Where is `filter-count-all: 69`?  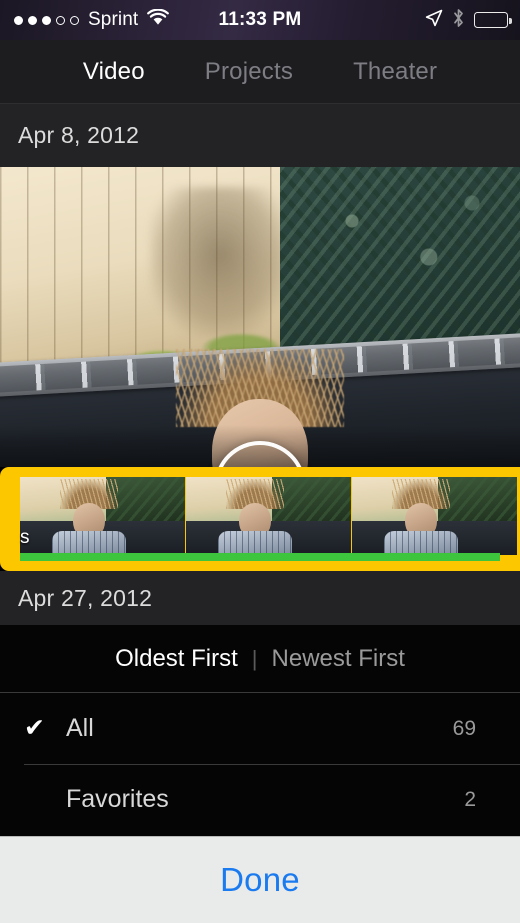
filter-count-all: 69 is located at coordinates (464, 728).